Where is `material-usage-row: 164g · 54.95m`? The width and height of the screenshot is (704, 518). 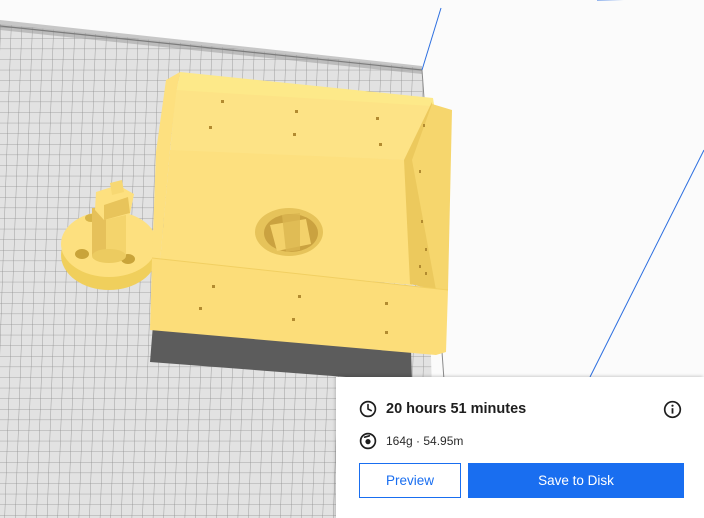 material-usage-row: 164g · 54.95m is located at coordinates (411, 441).